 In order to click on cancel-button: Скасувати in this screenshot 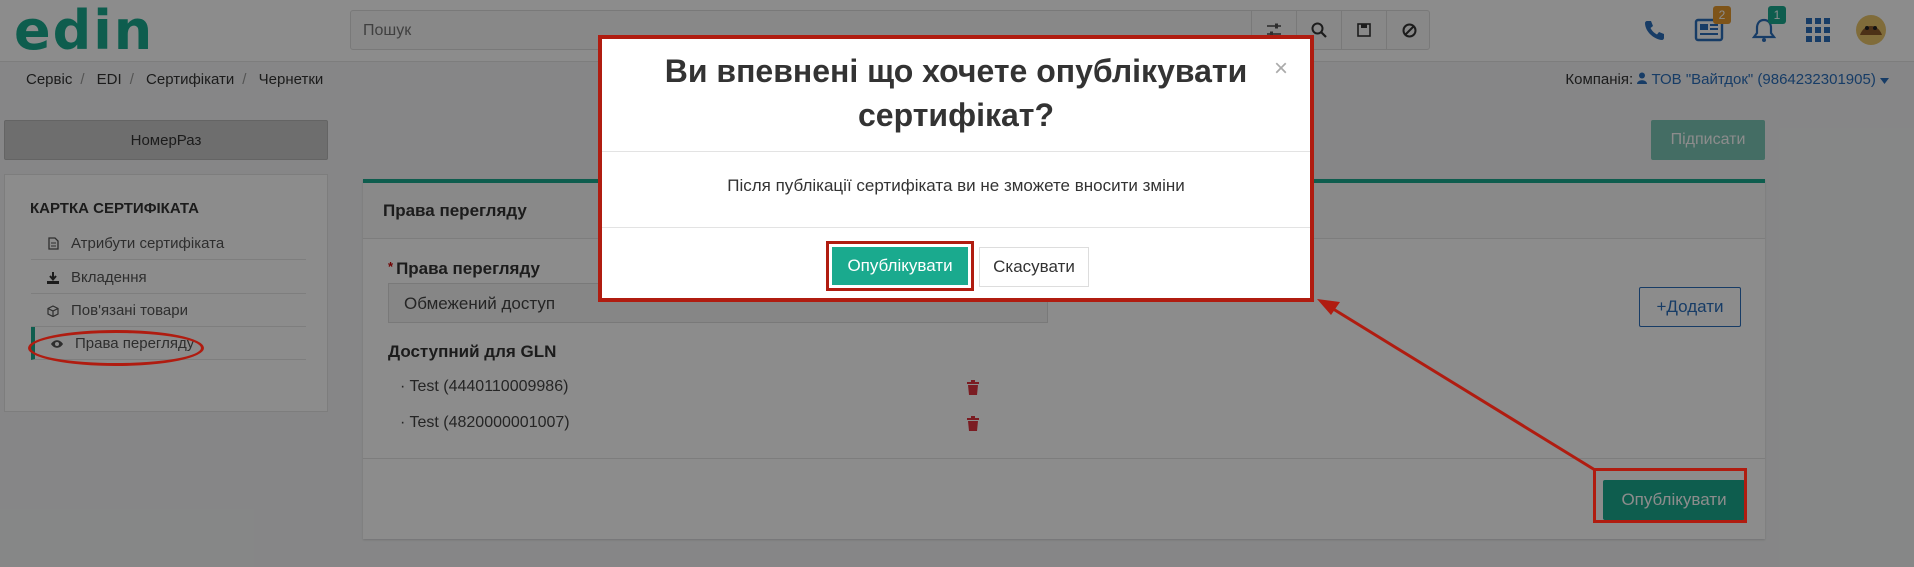, I will do `click(1034, 267)`.